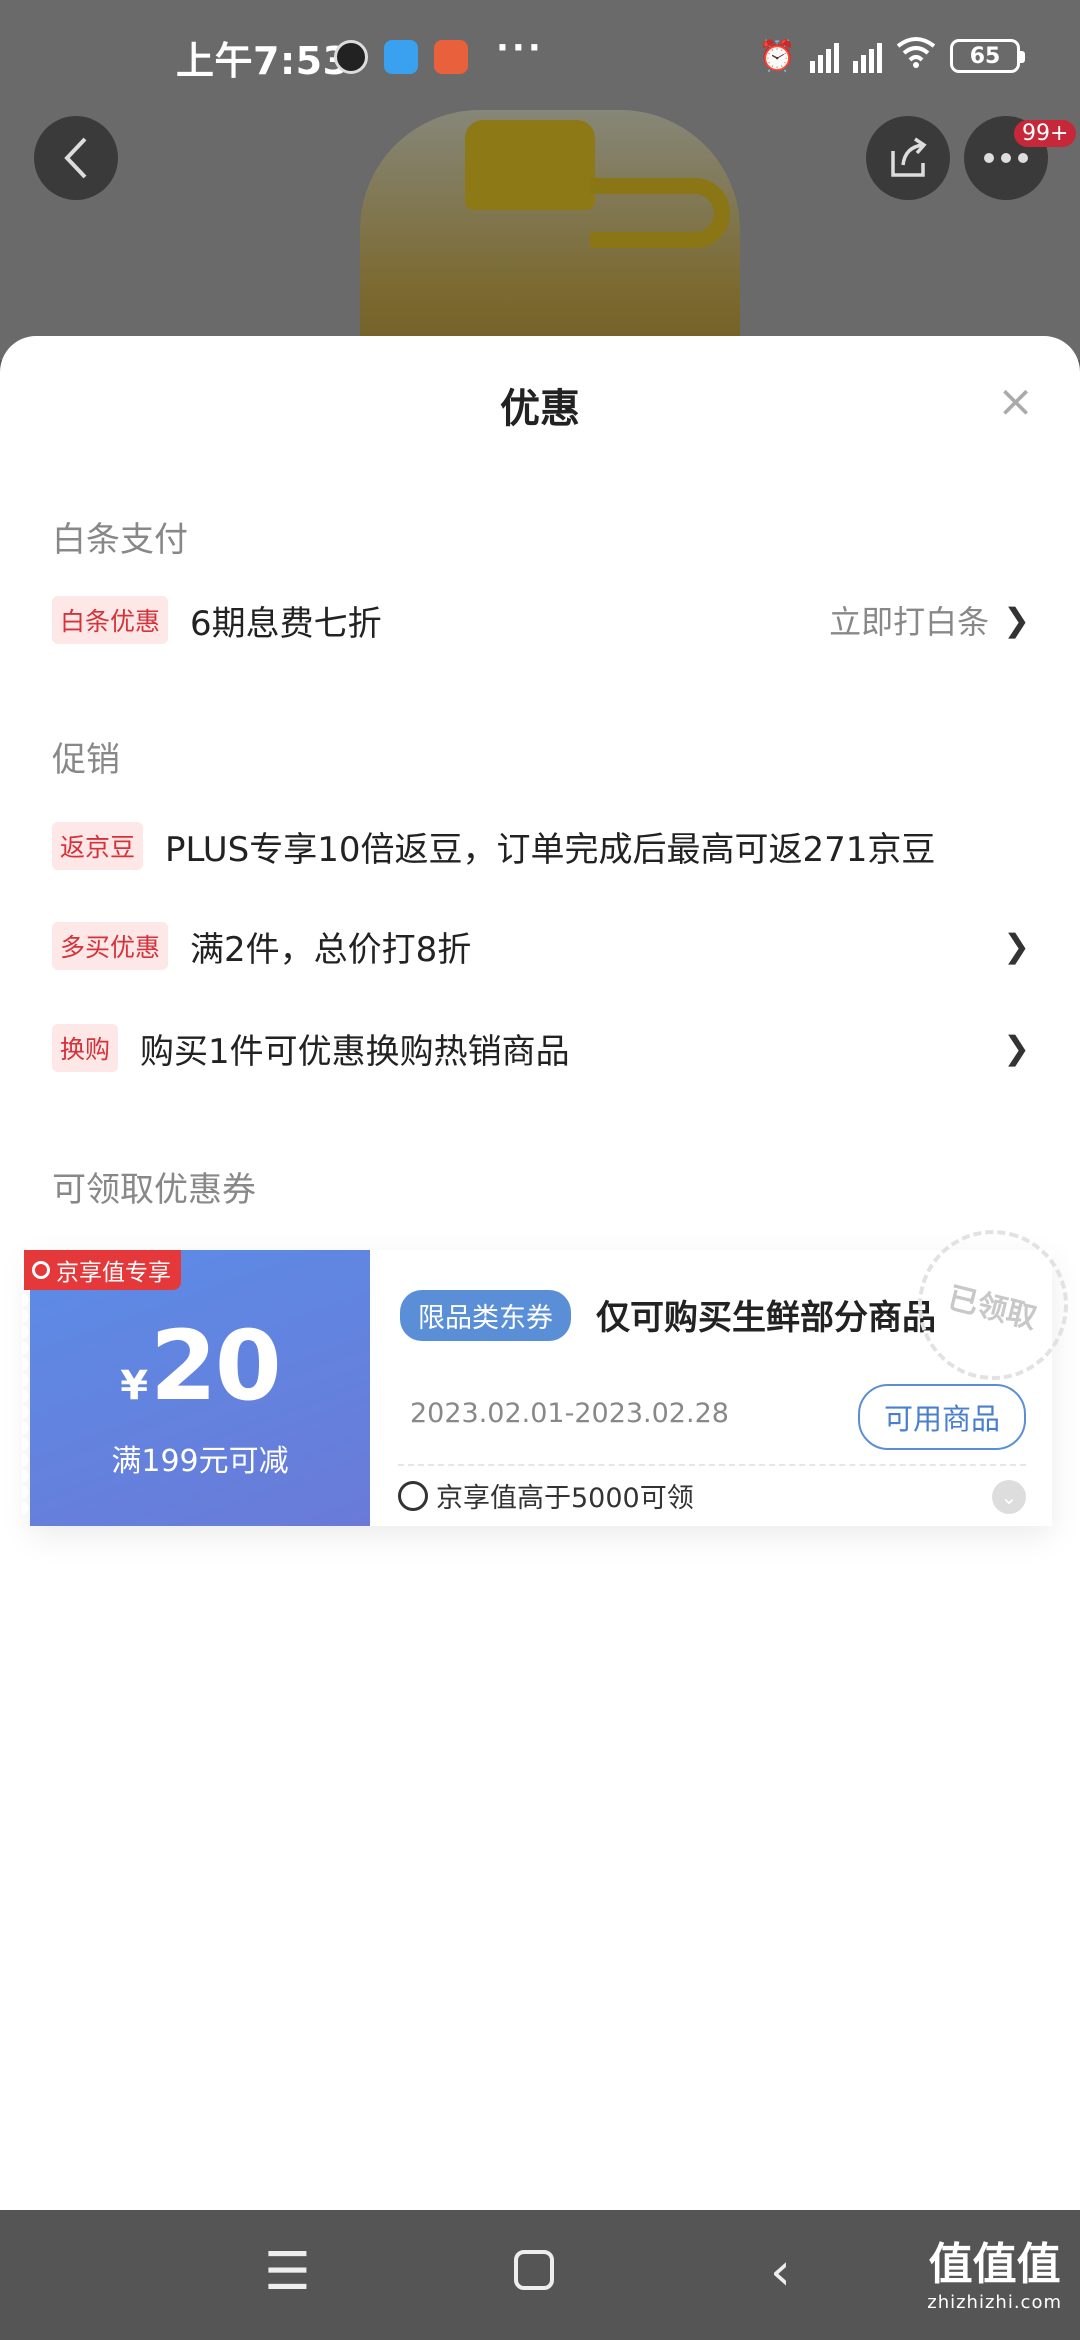  What do you see at coordinates (98, 846) in the screenshot?
I see `promotion-tag: 返京豆` at bounding box center [98, 846].